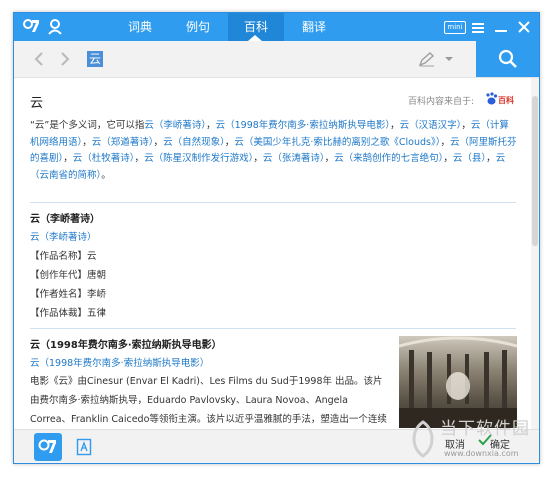  Describe the element at coordinates (535, 171) in the screenshot. I see `scrollbar-thumb` at that location.